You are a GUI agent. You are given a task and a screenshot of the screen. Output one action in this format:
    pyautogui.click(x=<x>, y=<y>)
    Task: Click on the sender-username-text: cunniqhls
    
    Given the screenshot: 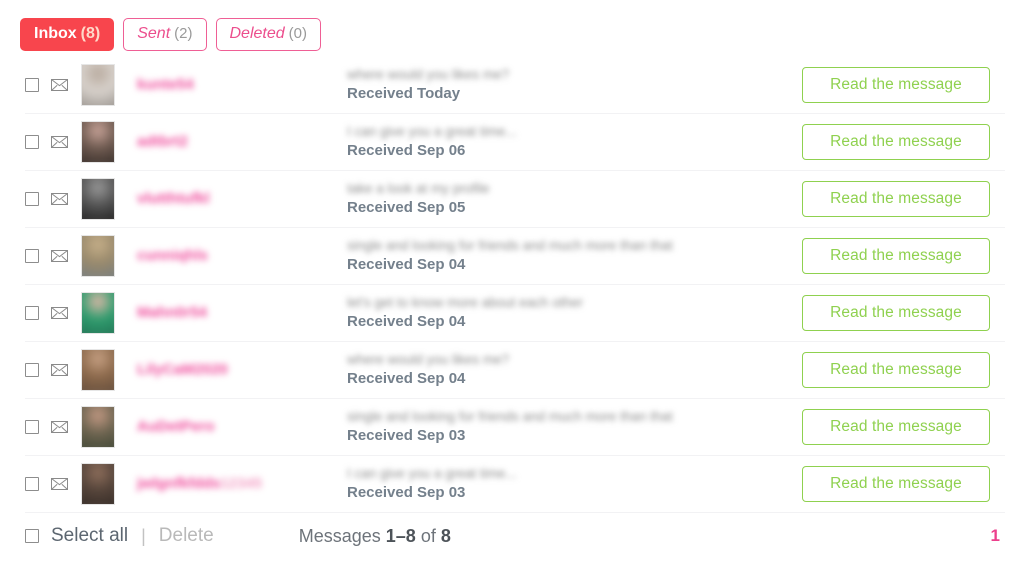 What is the action you would take?
    pyautogui.click(x=172, y=255)
    